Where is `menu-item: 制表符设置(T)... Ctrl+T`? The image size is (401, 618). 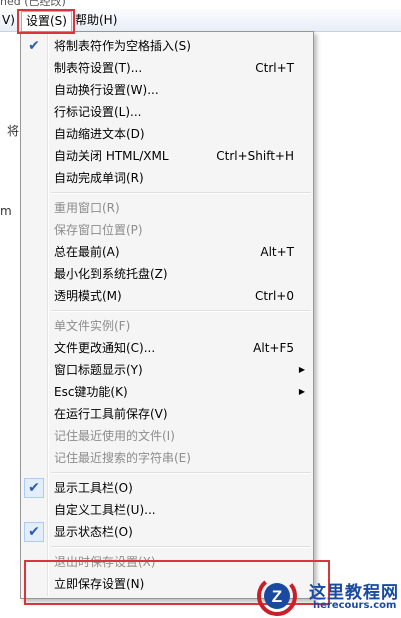
menu-item: 制表符设置(T)... Ctrl+T is located at coordinates (167, 68).